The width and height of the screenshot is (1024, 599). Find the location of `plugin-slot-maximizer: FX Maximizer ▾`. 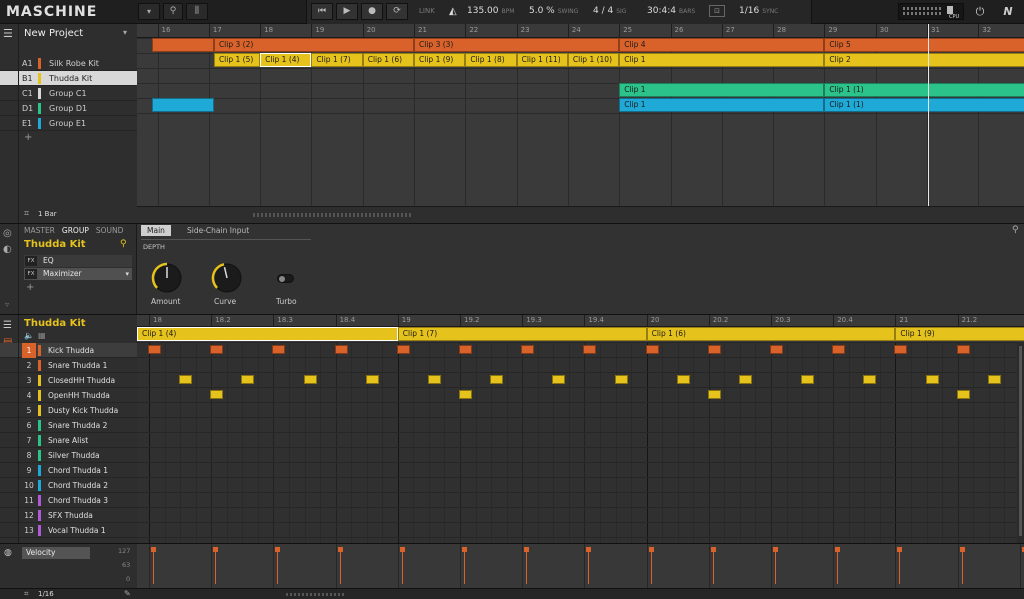

plugin-slot-maximizer: FX Maximizer ▾ is located at coordinates (78, 274).